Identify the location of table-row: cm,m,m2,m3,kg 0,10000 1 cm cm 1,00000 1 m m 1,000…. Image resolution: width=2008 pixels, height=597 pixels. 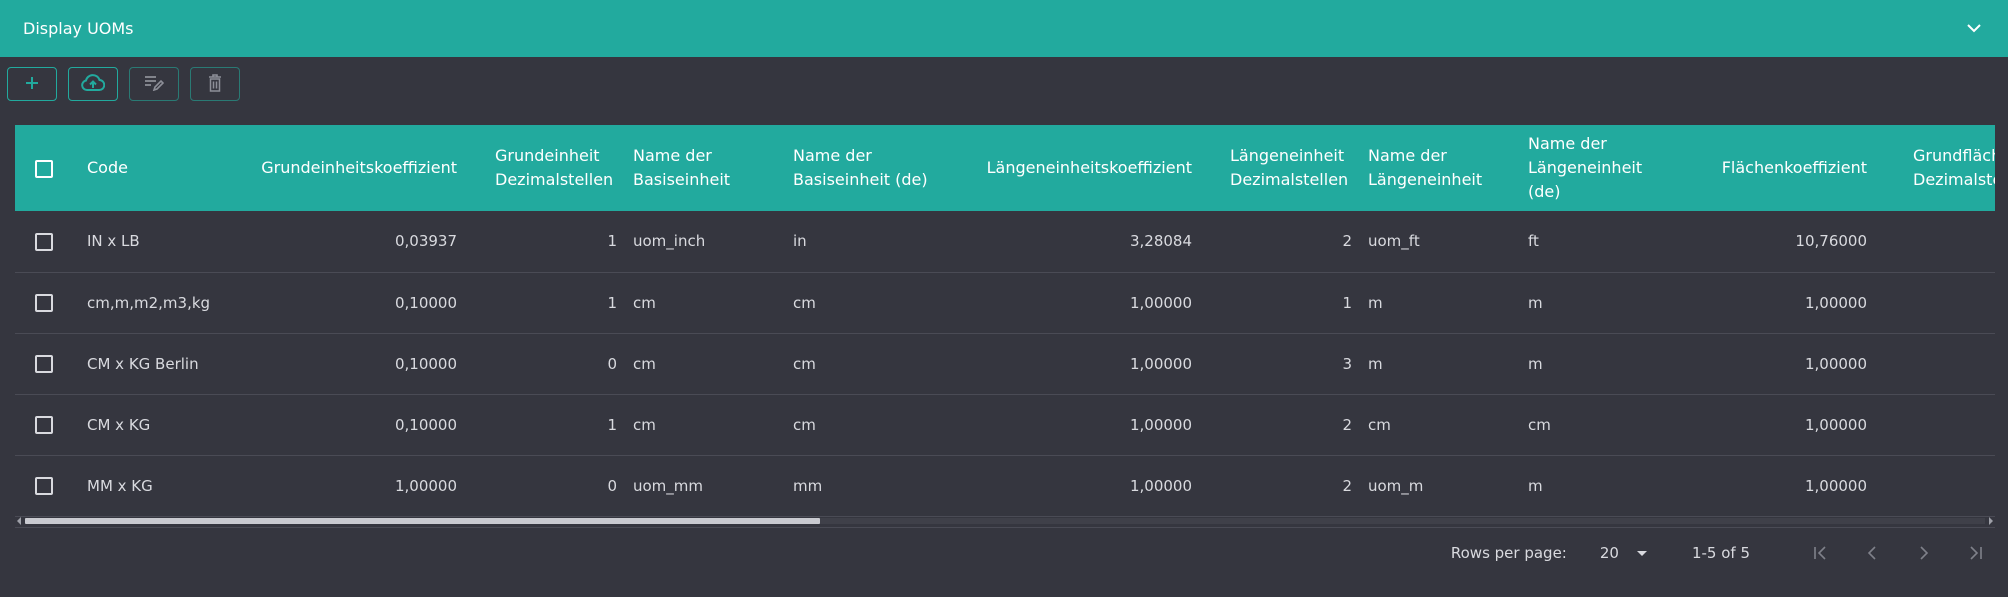
(1005, 302).